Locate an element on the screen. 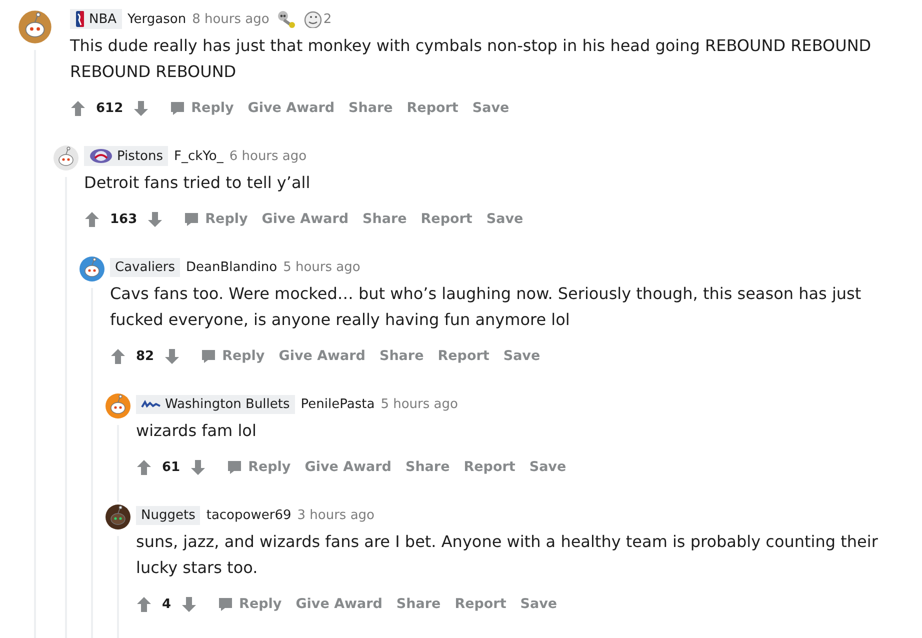  timestamp: 8 hours ago is located at coordinates (231, 19).